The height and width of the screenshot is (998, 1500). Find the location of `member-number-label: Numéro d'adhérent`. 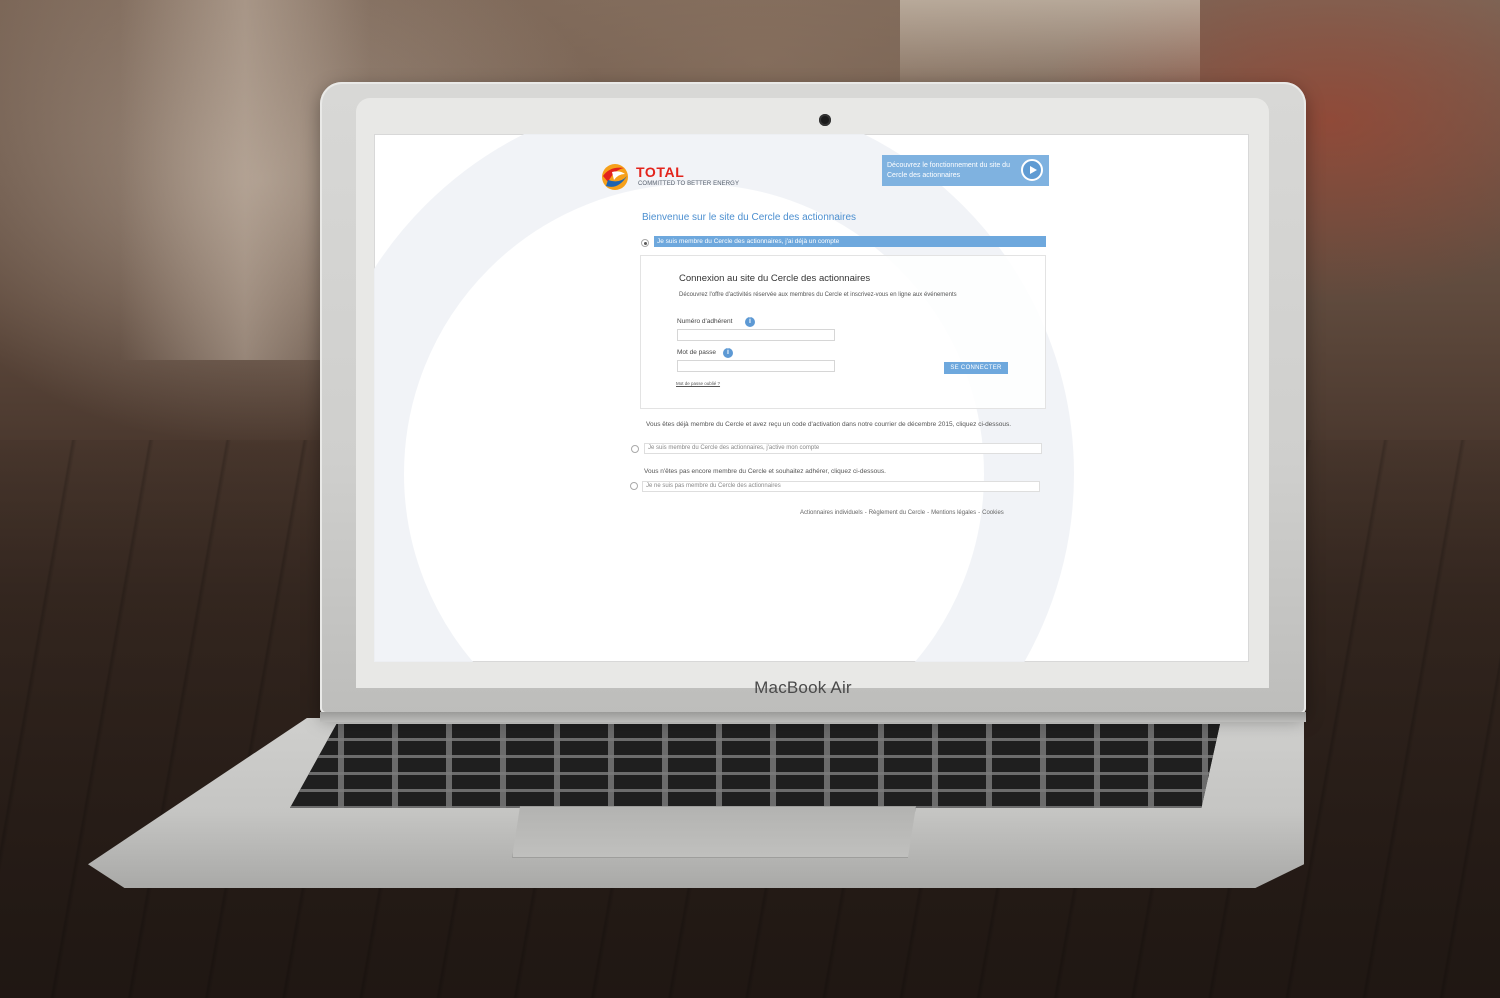

member-number-label: Numéro d'adhérent is located at coordinates (705, 321).